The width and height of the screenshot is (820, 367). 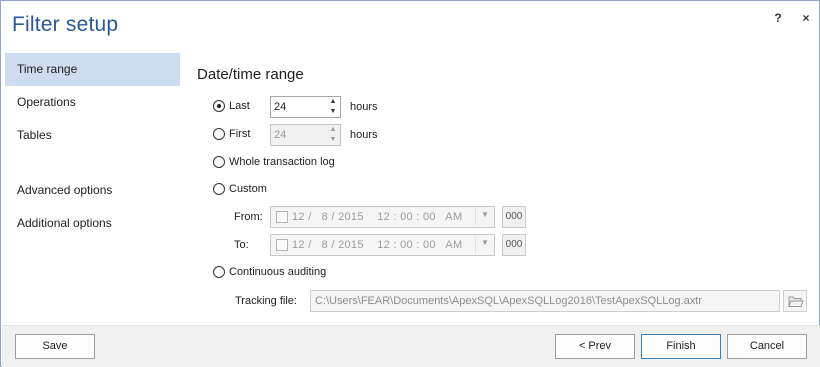 What do you see at coordinates (280, 107) in the screenshot?
I see `last-hours-value: 24` at bounding box center [280, 107].